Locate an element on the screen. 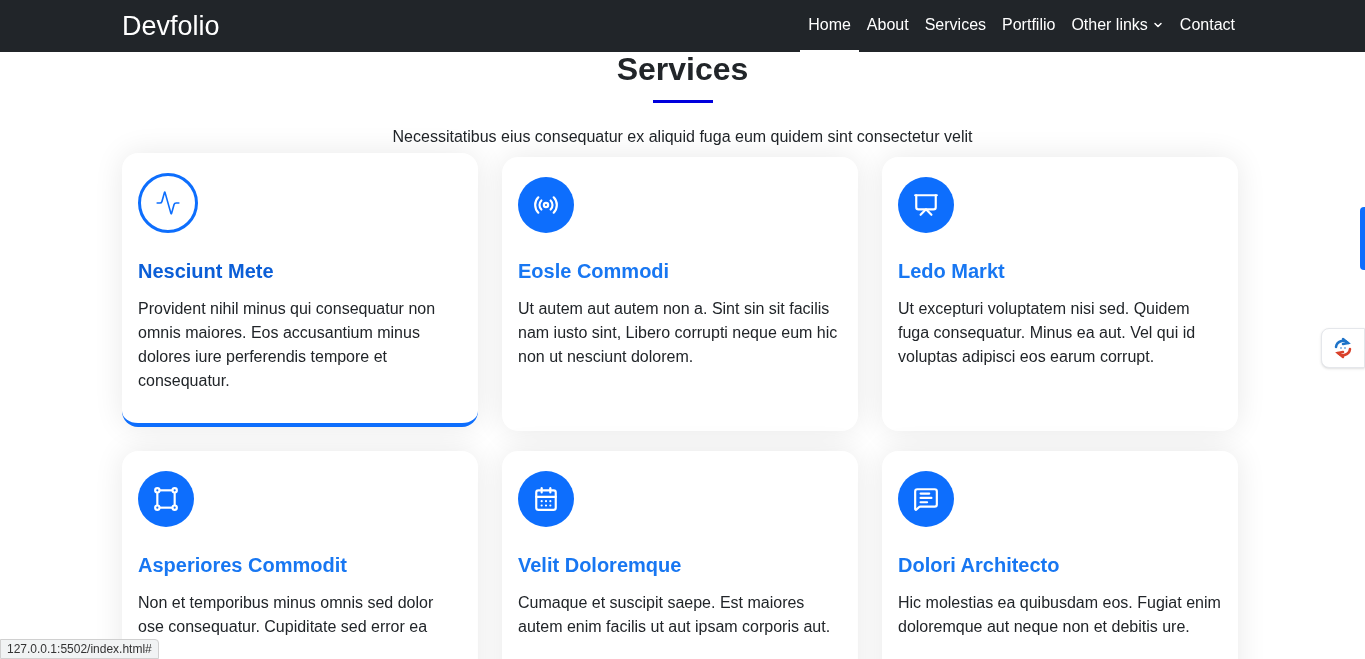 Image resolution: width=1365 pixels, height=659 pixels. card-text: Cumaque et suscipit saepe. Est maiores autem enim facilis ut aut ipsam corporis aut. is located at coordinates (675, 615).